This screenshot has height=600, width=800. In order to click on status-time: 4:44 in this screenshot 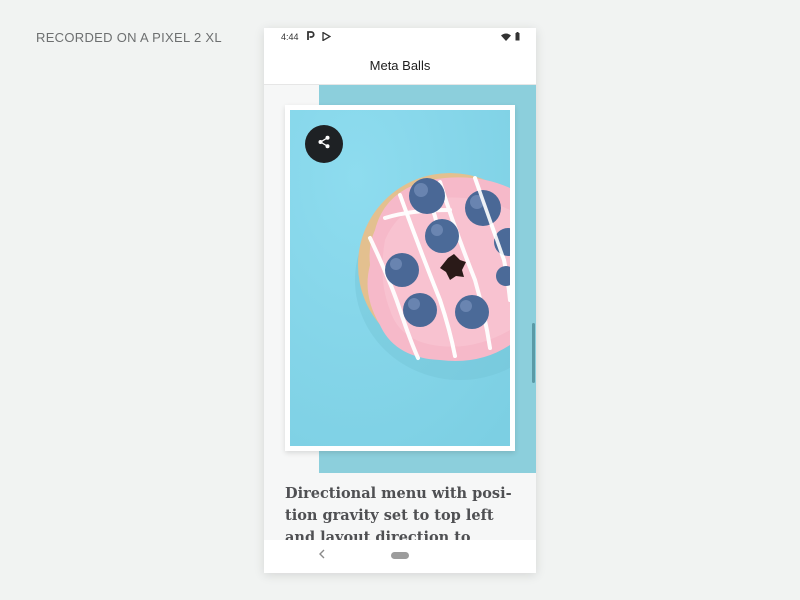, I will do `click(290, 37)`.